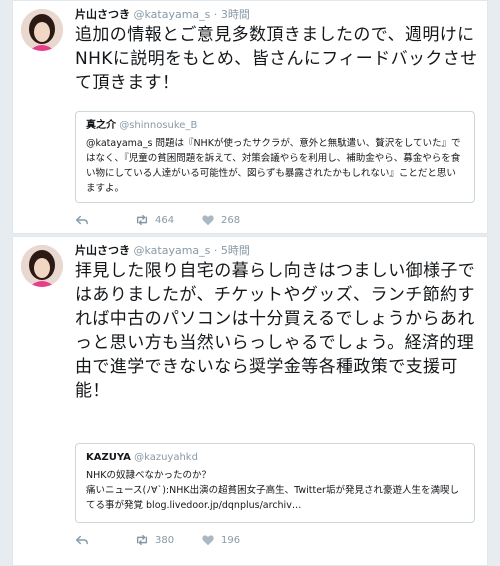  I want to click on quoted-tweet-header: 真之介 @shinnosuke_B, so click(275, 126).